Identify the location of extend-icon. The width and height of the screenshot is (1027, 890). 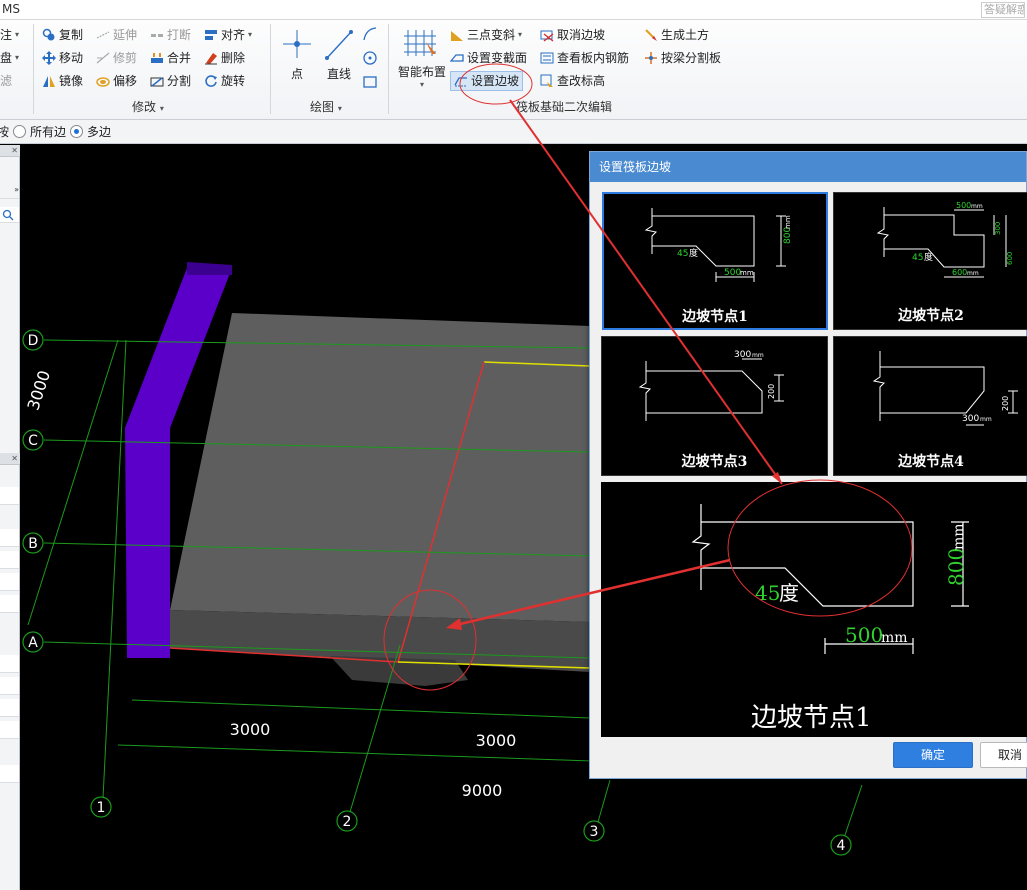
(103, 35).